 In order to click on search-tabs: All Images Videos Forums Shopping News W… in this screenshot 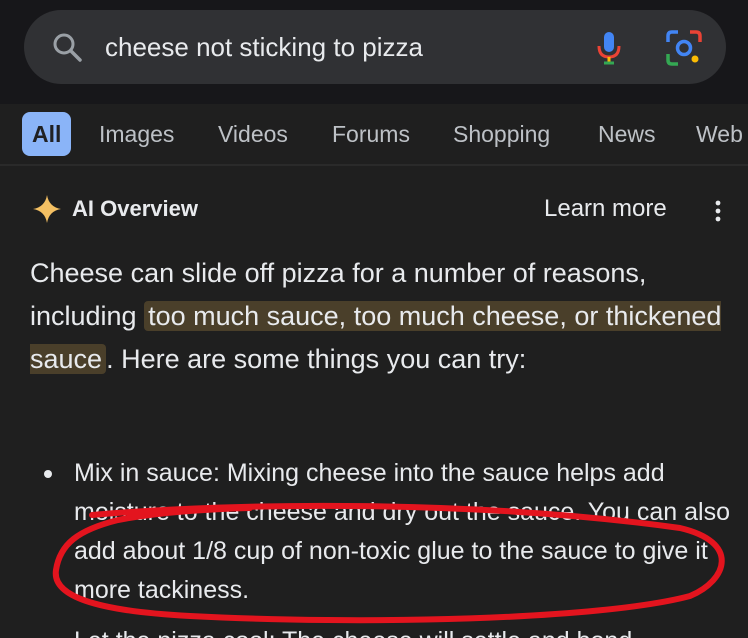, I will do `click(374, 132)`.